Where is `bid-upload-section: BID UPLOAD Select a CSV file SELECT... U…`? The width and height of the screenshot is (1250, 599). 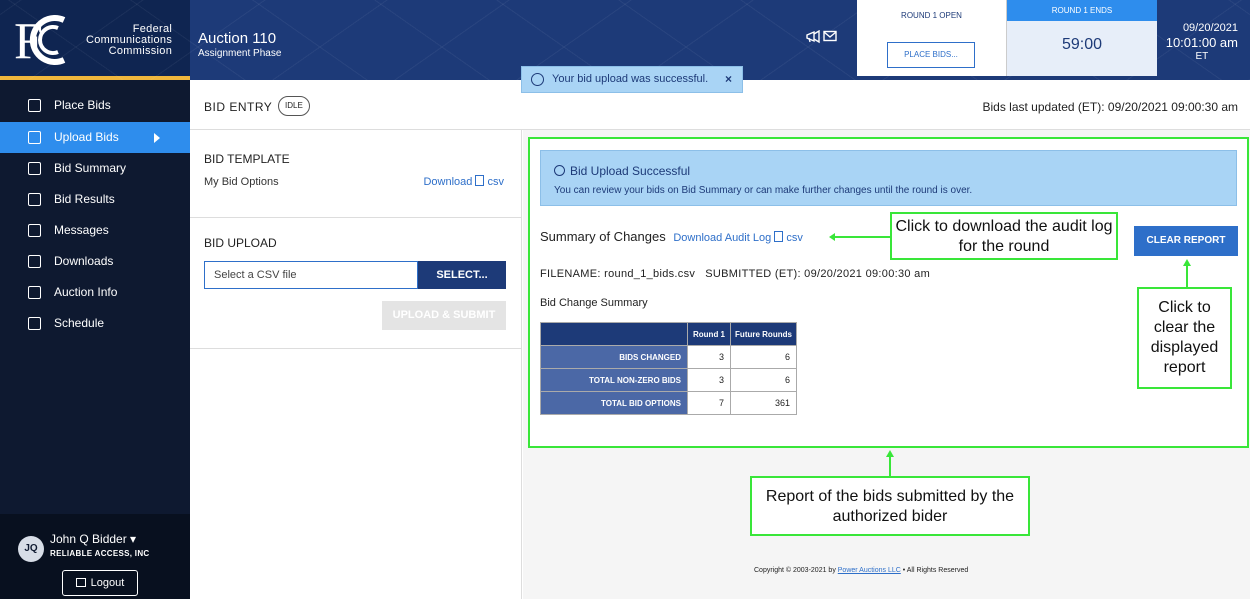
bid-upload-section: BID UPLOAD Select a CSV file SELECT... U… is located at coordinates (356, 283).